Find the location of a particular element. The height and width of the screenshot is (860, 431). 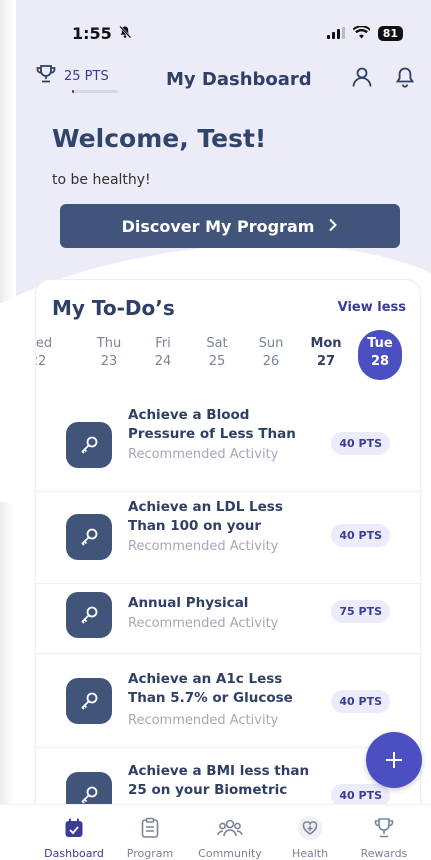

calendar-check-icon is located at coordinates (74, 828).